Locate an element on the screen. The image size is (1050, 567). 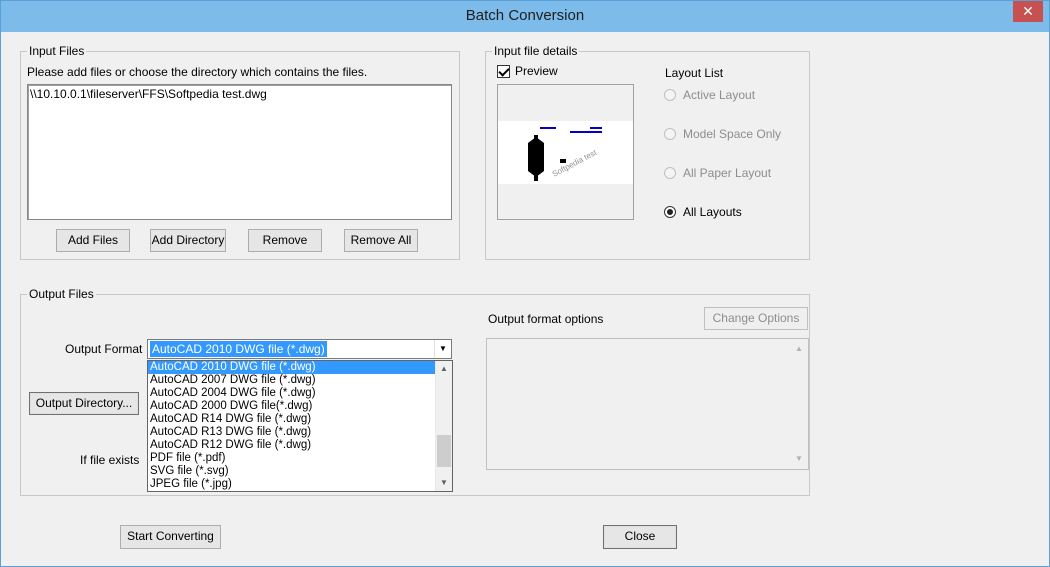
drawing-preview-canvas: Softpedia test is located at coordinates (565, 152).